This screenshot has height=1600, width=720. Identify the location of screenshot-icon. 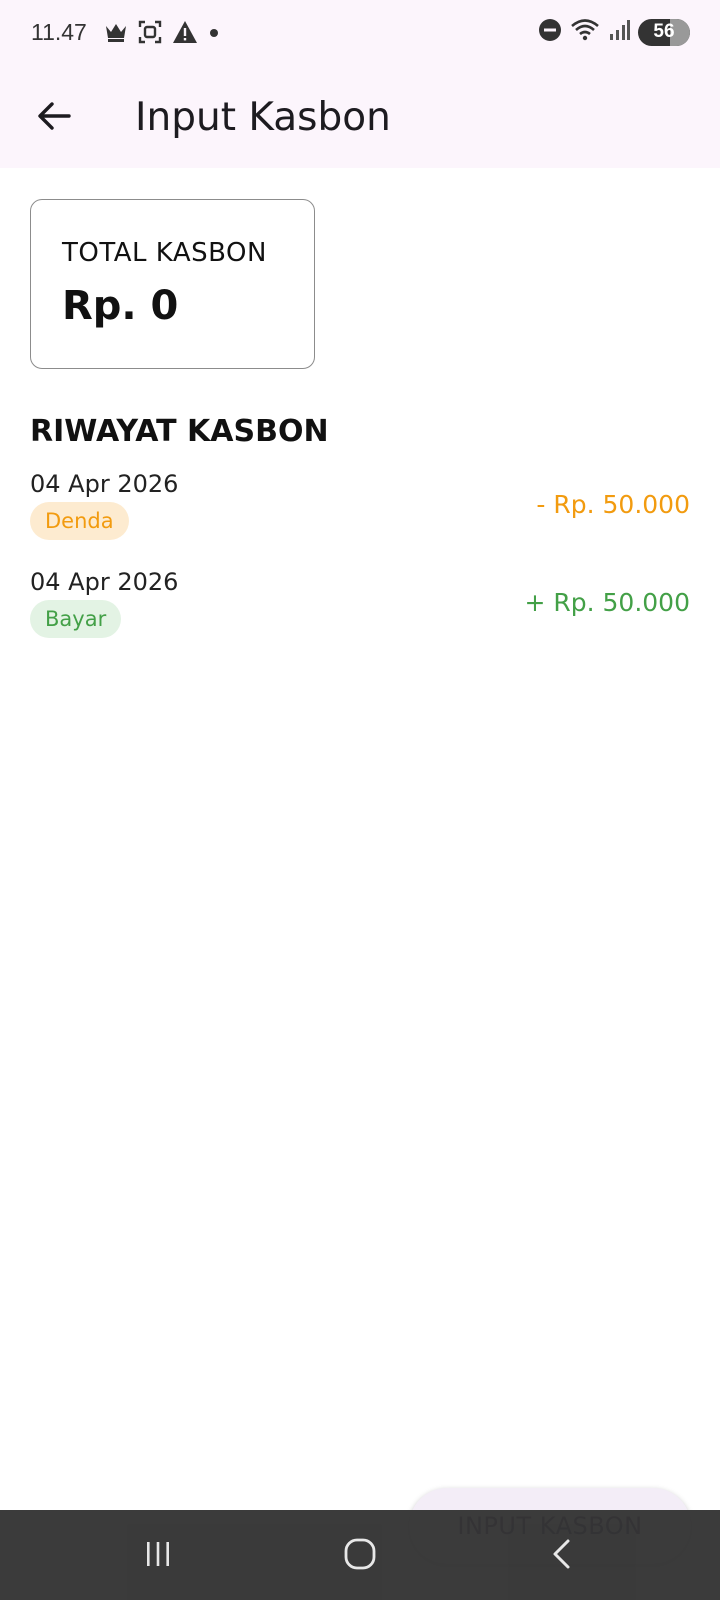
(150, 34).